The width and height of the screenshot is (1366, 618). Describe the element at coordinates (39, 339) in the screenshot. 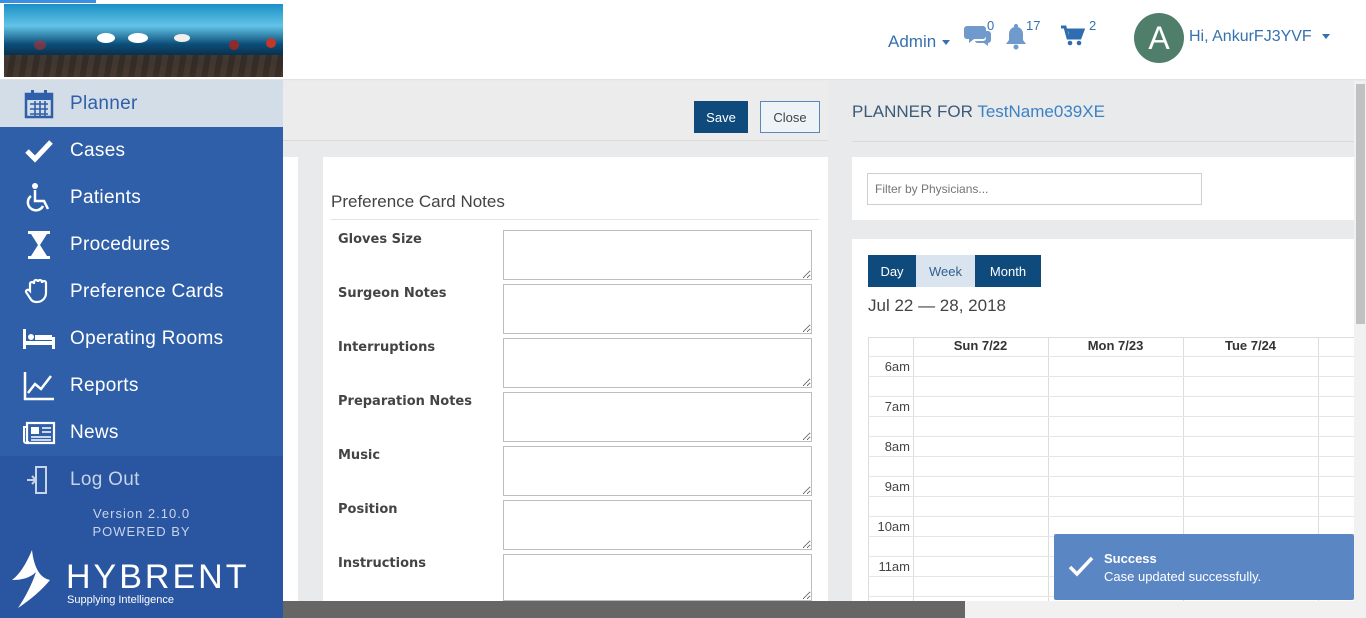

I see `bed-icon` at that location.